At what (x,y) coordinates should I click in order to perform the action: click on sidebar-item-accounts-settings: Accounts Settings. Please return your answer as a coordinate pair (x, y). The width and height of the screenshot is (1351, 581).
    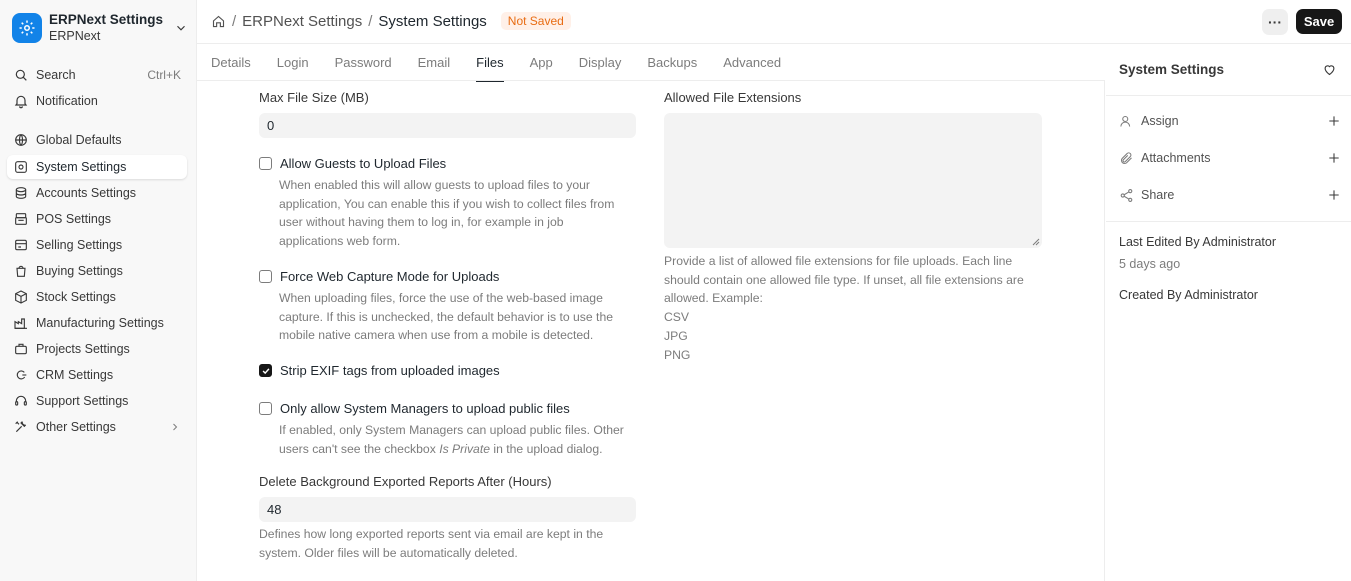
    Looking at the image, I should click on (97, 193).